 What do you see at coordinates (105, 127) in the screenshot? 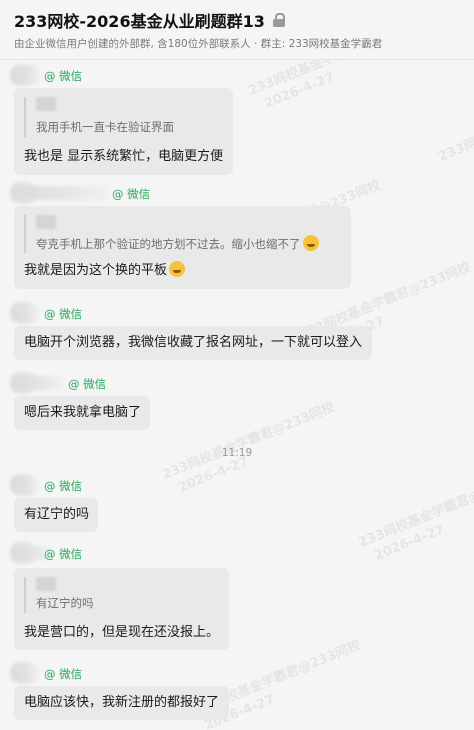
I see `quote-text: 我用手机一直卡在验证界面` at bounding box center [105, 127].